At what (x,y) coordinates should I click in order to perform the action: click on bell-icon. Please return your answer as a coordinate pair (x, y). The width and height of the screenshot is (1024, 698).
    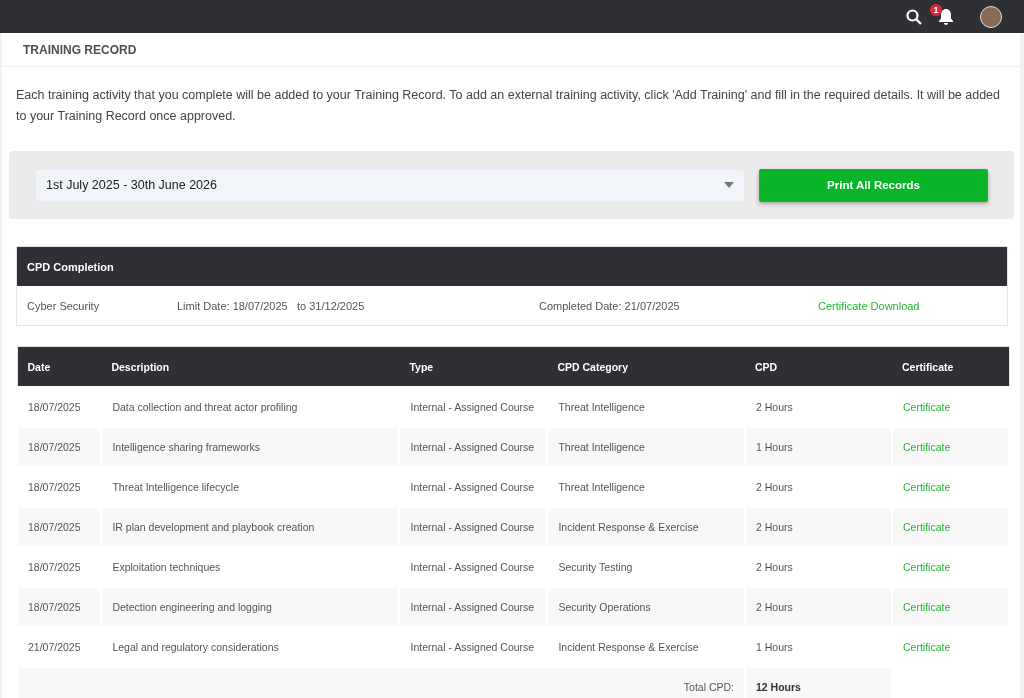
    Looking at the image, I should click on (946, 16).